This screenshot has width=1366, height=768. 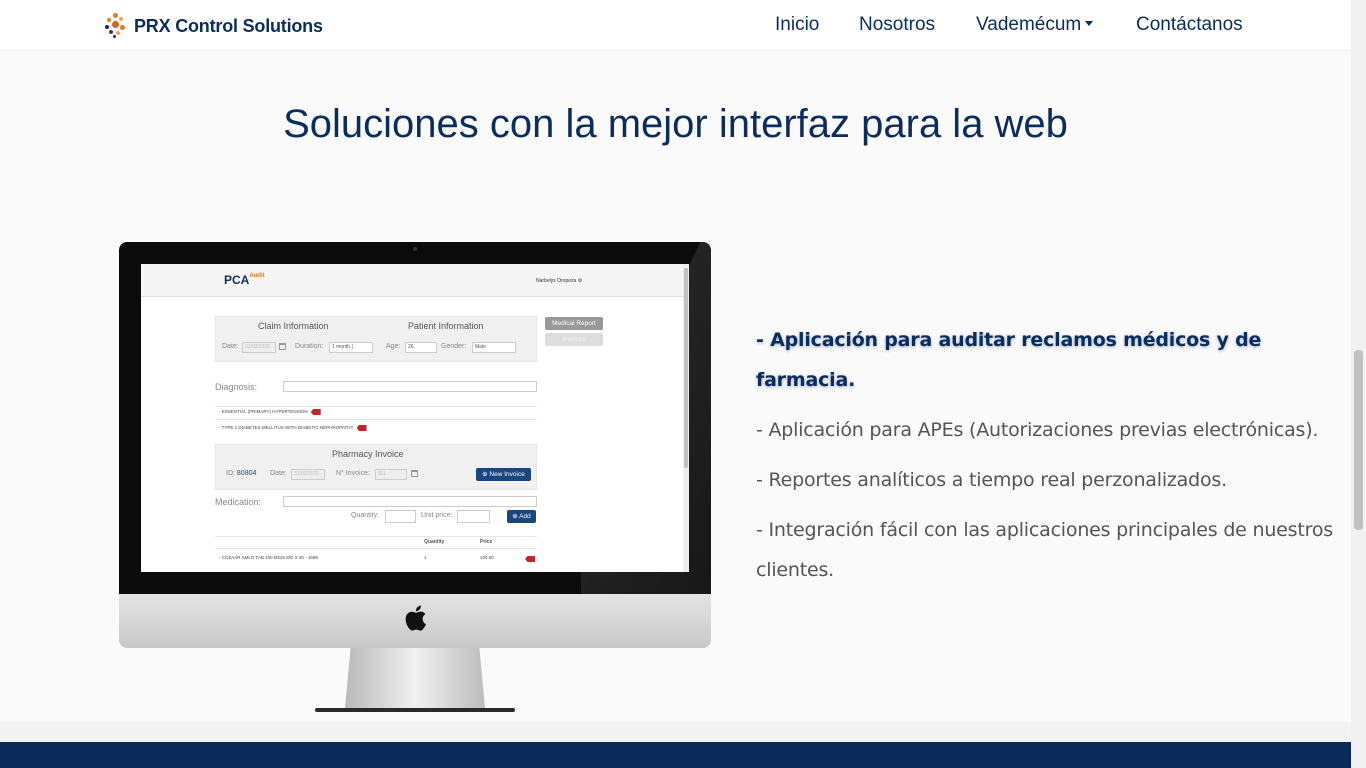 What do you see at coordinates (415, 280) in the screenshot?
I see `app-header: PCAAudit Narbelys Oropeza ⚙` at bounding box center [415, 280].